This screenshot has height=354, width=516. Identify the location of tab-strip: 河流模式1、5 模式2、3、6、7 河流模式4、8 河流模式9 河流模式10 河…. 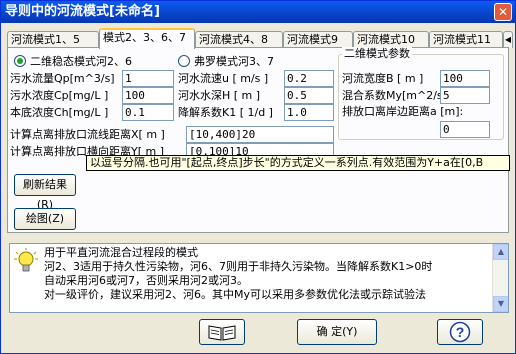
(260, 38).